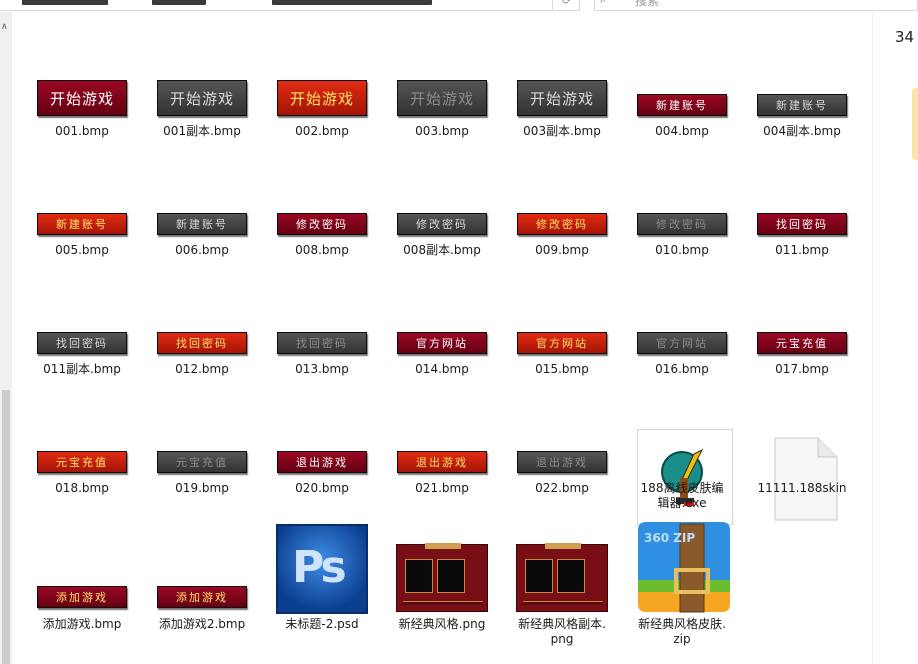 Image resolution: width=918 pixels, height=664 pixels. I want to click on file-item: 开始游戏 001副本.bmp, so click(202, 131).